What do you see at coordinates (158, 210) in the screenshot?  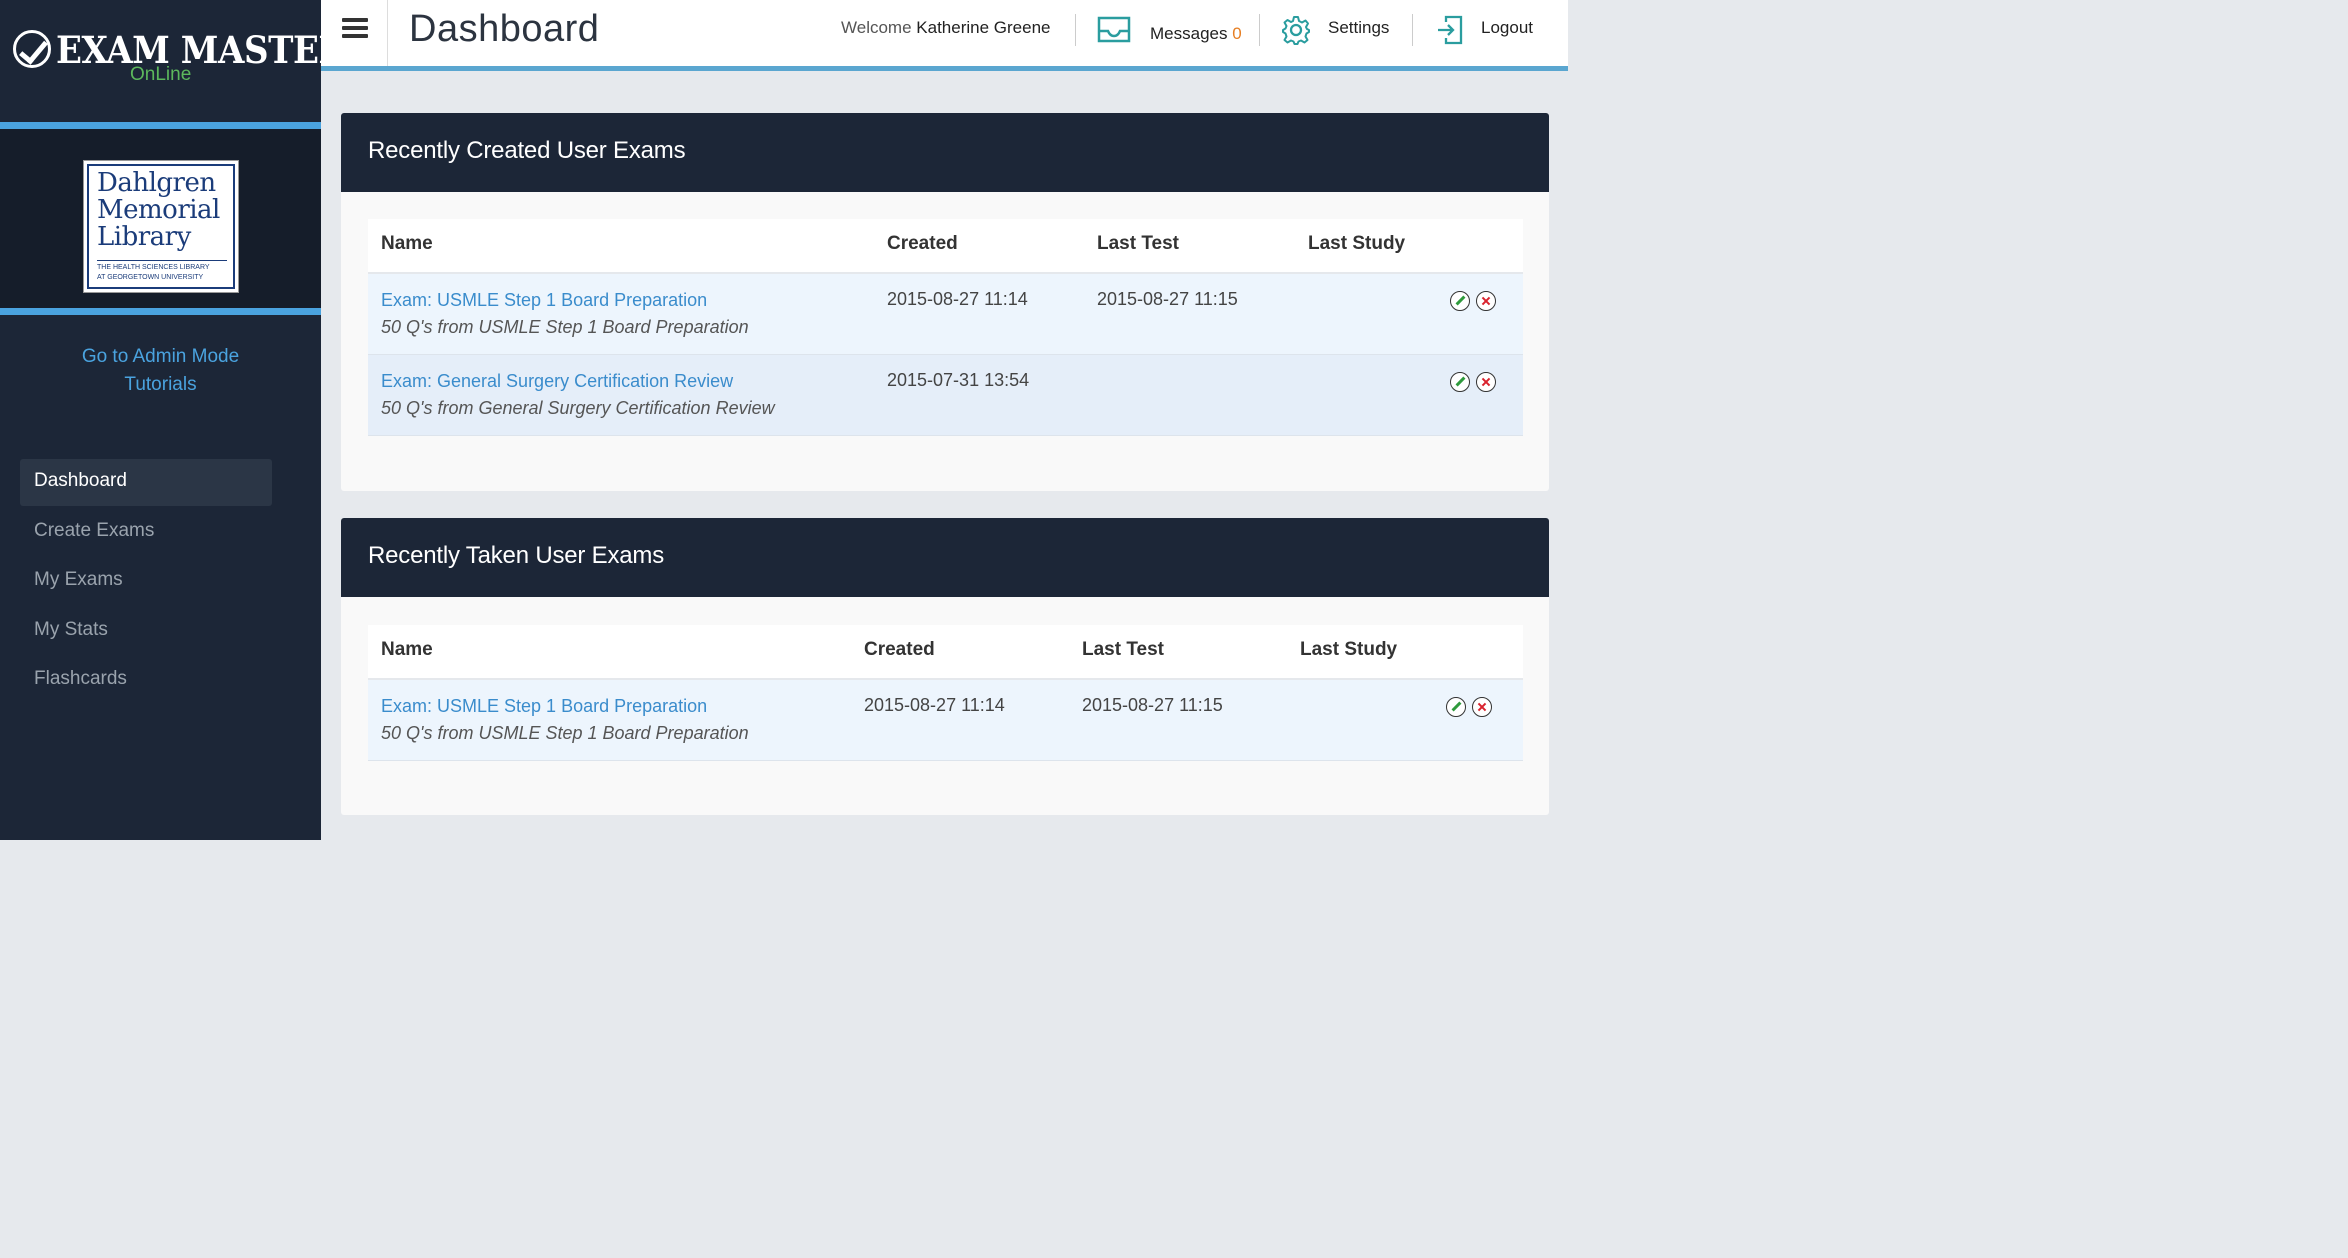 I see `library-name-line2: Memorial` at bounding box center [158, 210].